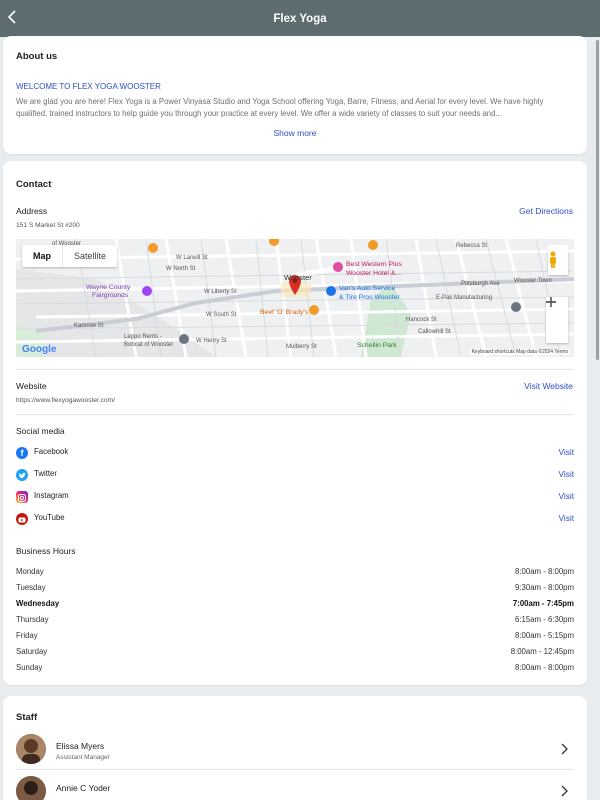 Image resolution: width=600 pixels, height=800 pixels. I want to click on visit-facebook-link: Visit, so click(566, 452).